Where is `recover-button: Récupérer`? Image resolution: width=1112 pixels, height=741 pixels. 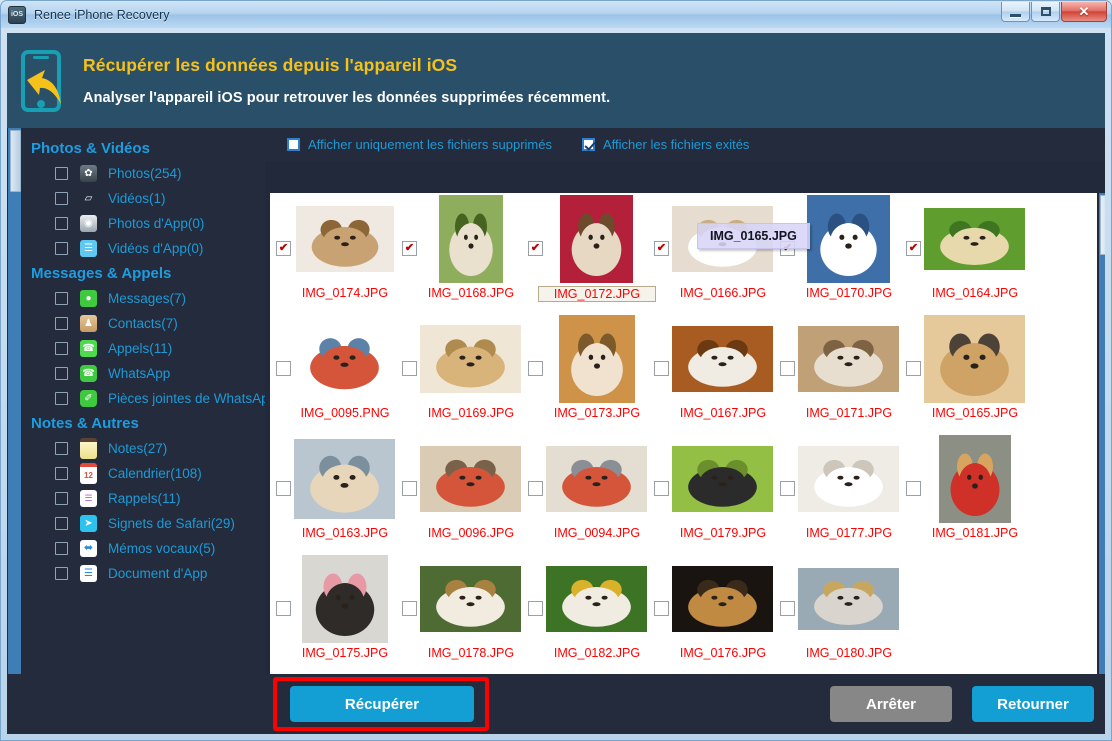
recover-button: Récupérer is located at coordinates (382, 704).